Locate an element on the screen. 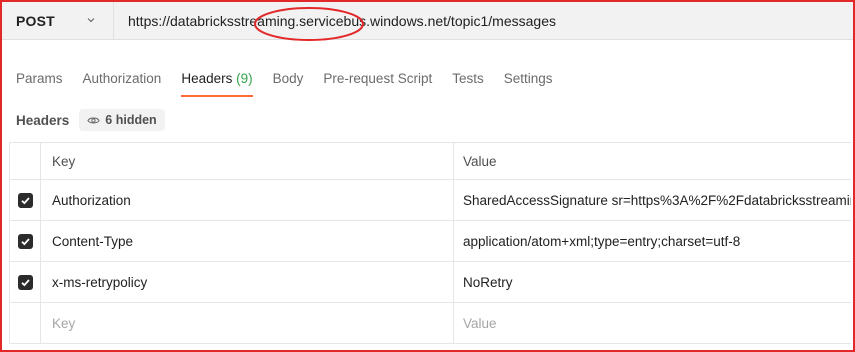 Image resolution: width=855 pixels, height=352 pixels. hidden-headers-label: 6 hidden is located at coordinates (131, 120).